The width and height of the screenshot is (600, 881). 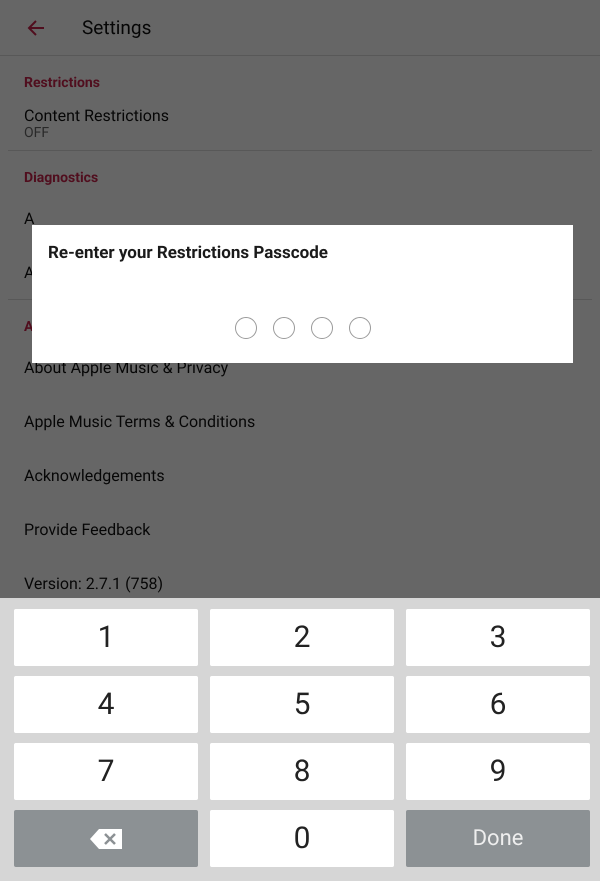 I want to click on section-heading: Diagnostics, so click(x=61, y=178).